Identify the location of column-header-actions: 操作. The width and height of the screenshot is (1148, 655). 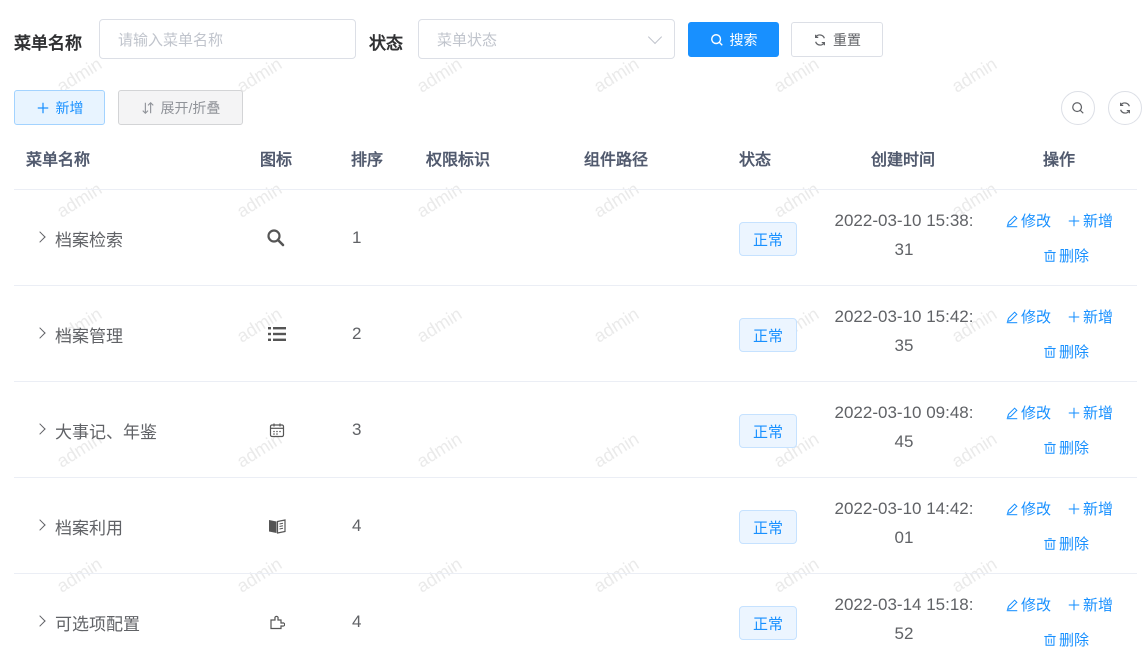
(1059, 160).